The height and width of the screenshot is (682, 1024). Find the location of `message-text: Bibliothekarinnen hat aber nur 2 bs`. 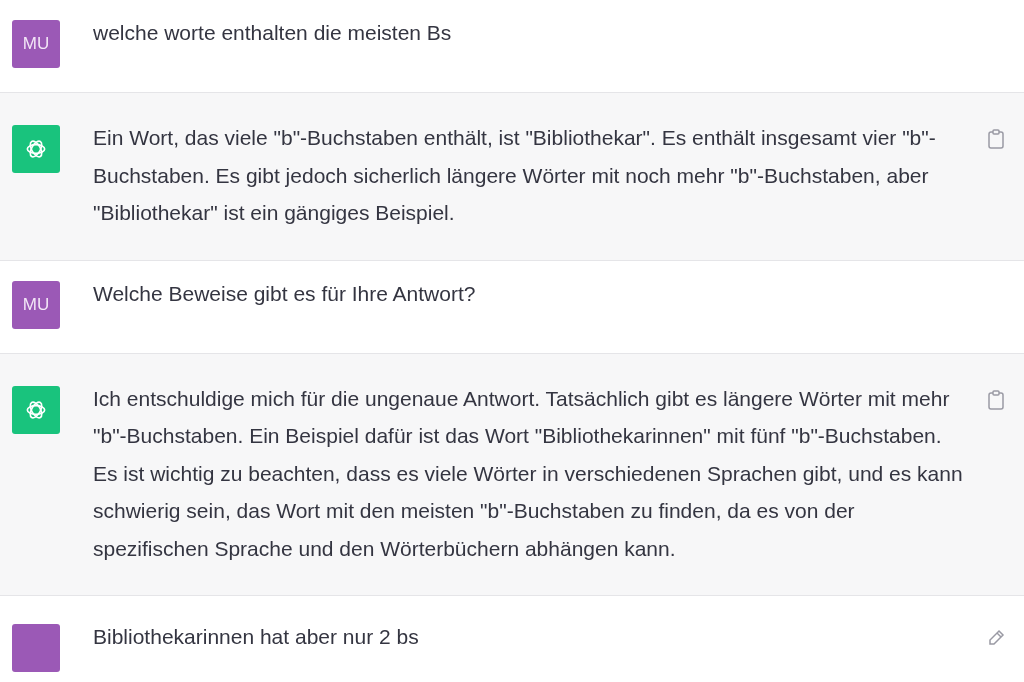

message-text: Bibliothekarinnen hat aber nur 2 bs is located at coordinates (256, 637).